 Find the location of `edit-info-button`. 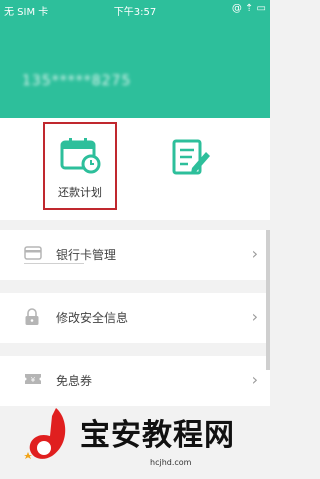

edit-info-button is located at coordinates (191, 166).